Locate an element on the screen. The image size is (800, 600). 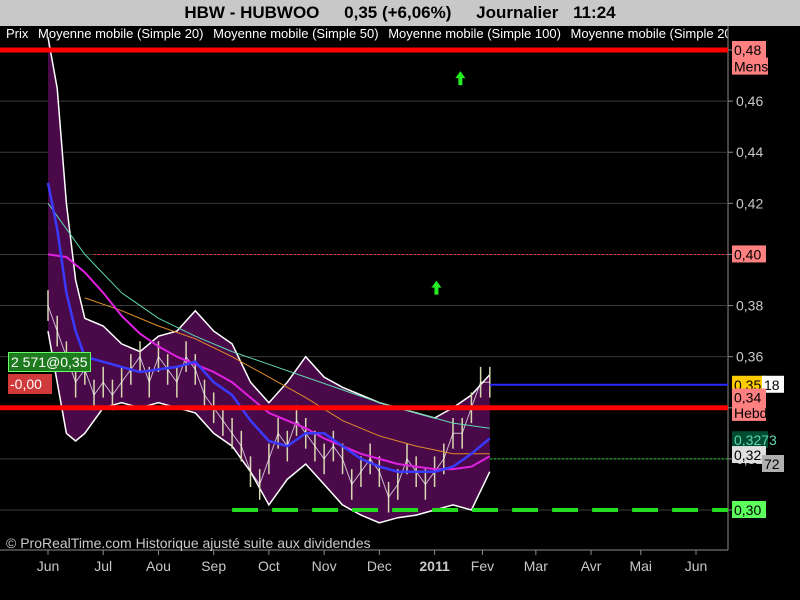
x-tick-6: Dec is located at coordinates (379, 566).